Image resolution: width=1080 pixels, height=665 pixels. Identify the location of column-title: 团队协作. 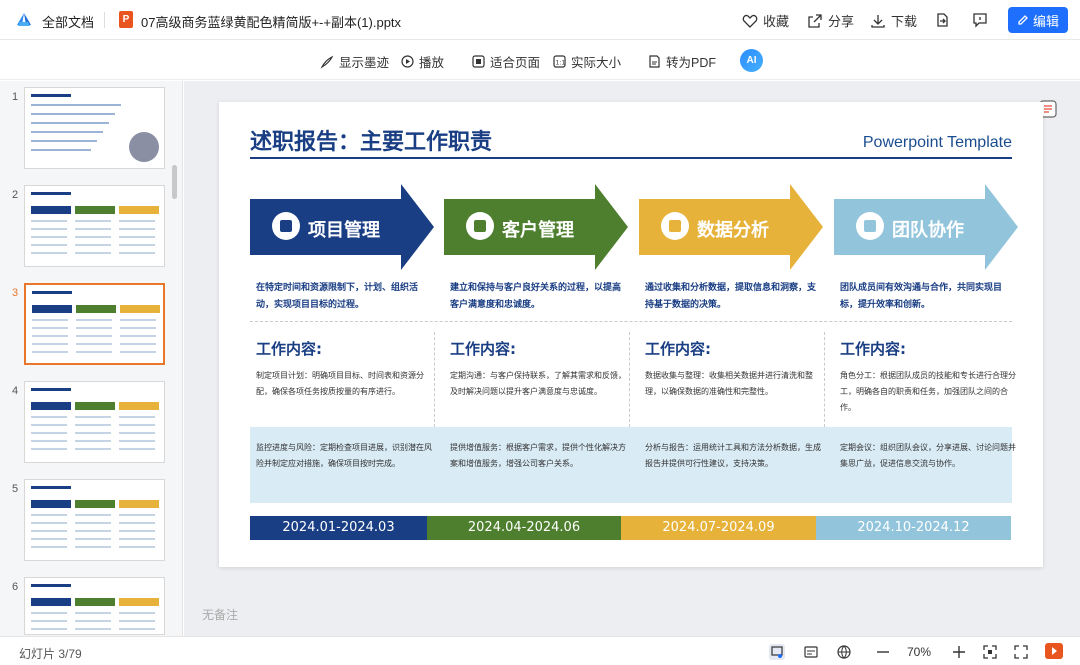
(928, 230).